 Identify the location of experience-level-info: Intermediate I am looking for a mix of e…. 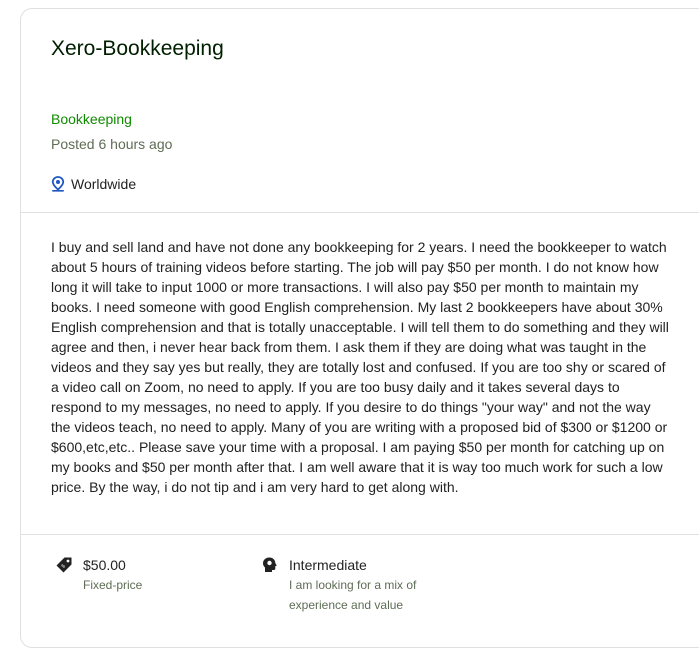
(364, 585).